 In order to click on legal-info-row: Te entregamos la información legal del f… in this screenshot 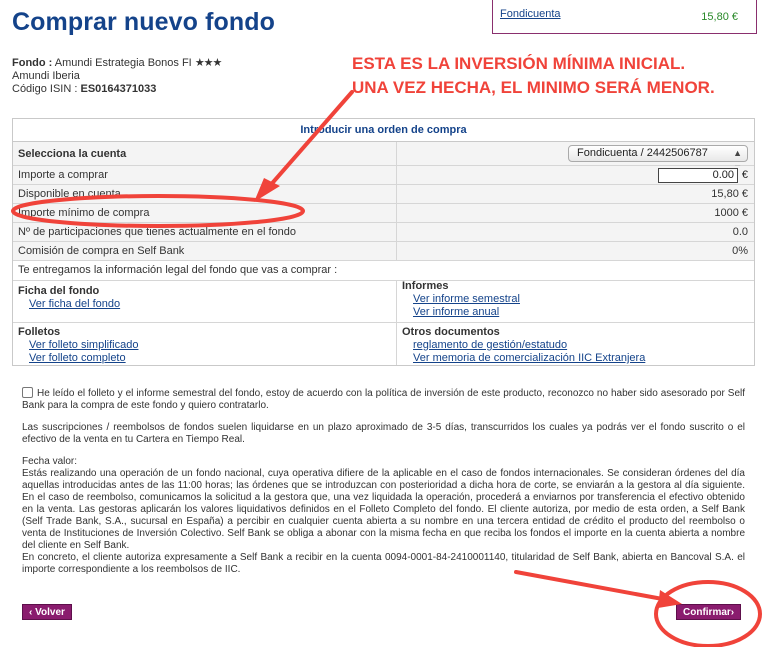, I will do `click(383, 271)`.